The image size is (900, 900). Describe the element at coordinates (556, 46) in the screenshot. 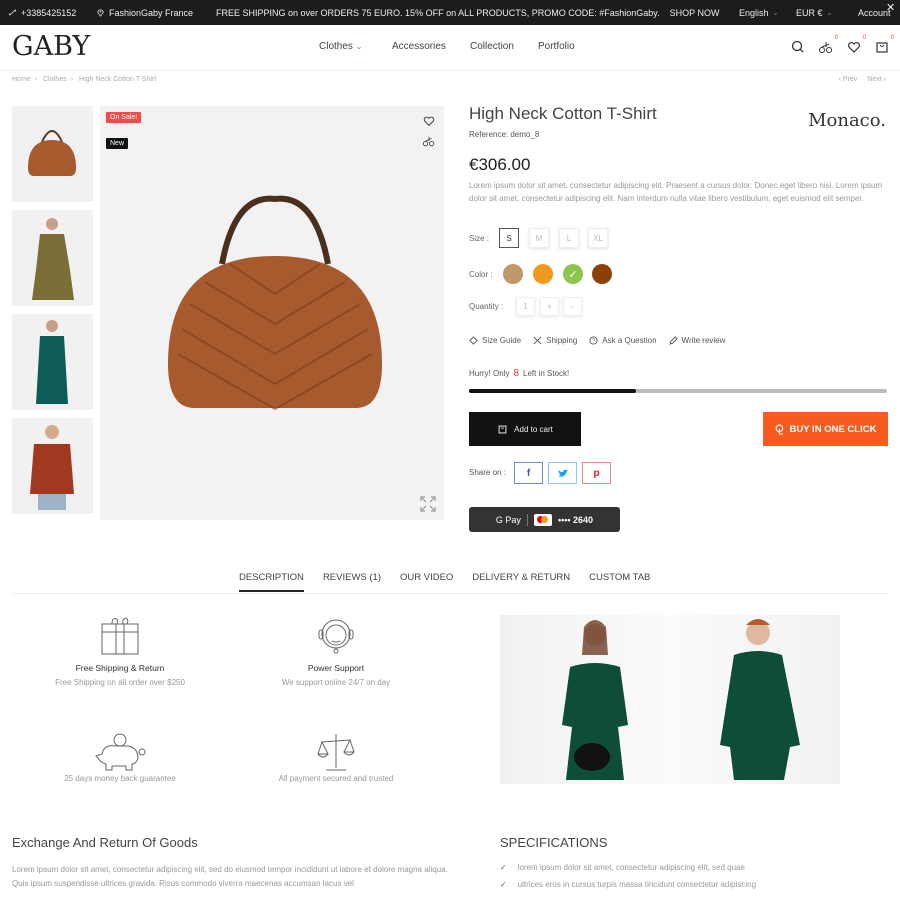

I see `nav-portfolio: Portfolio` at that location.